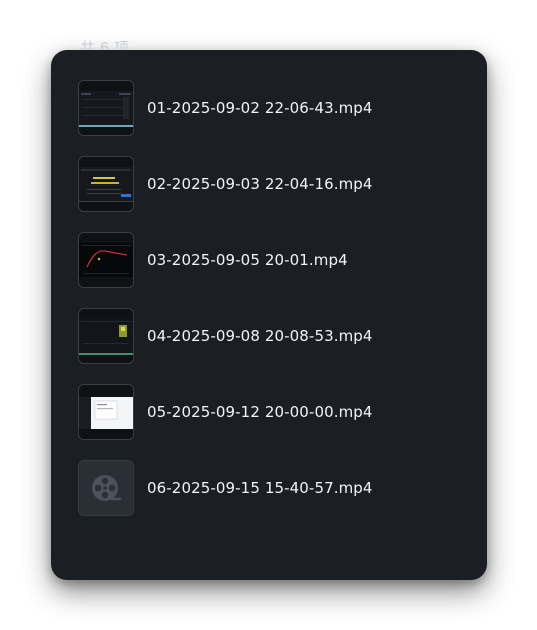 The image size is (537, 630). I want to click on file-name: 04-2025-09-08 20-08-53.mp4, so click(260, 336).